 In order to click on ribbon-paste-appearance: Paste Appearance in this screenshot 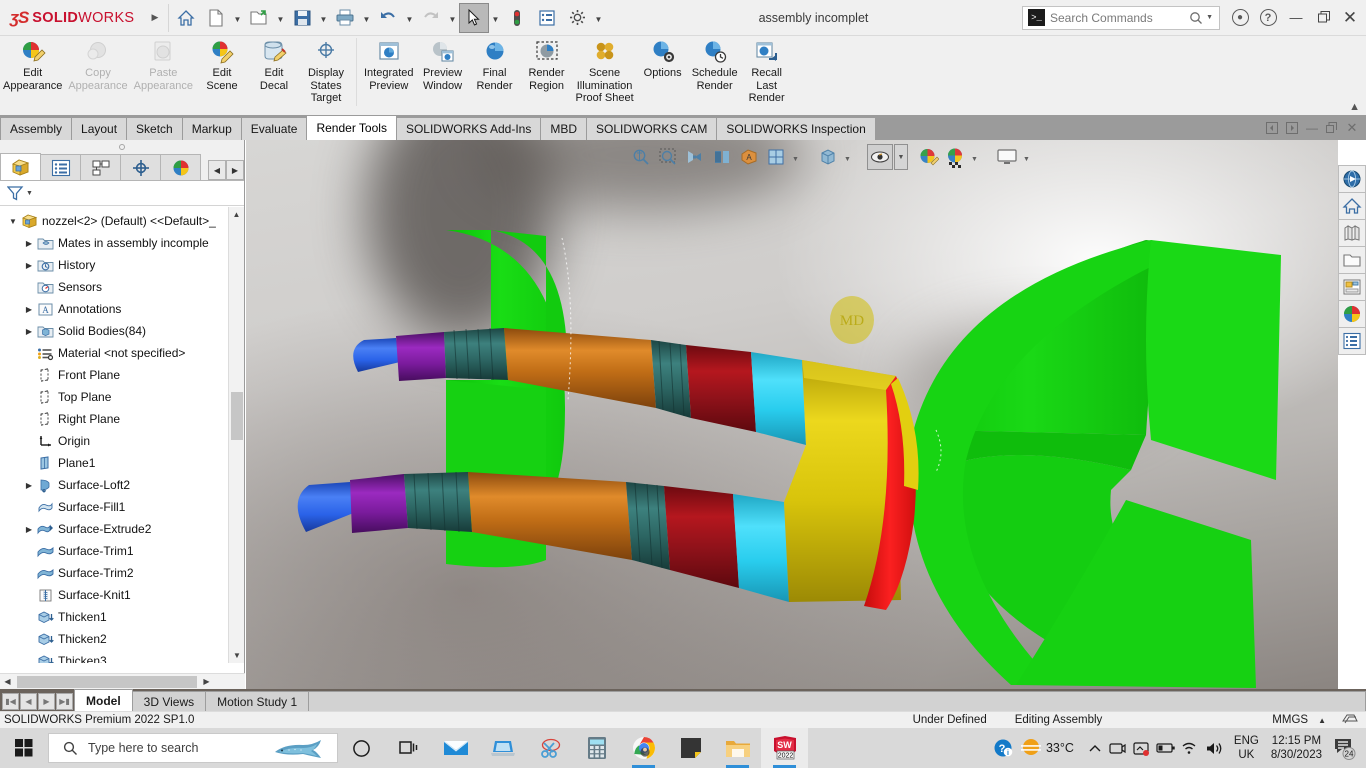, I will do `click(163, 64)`.